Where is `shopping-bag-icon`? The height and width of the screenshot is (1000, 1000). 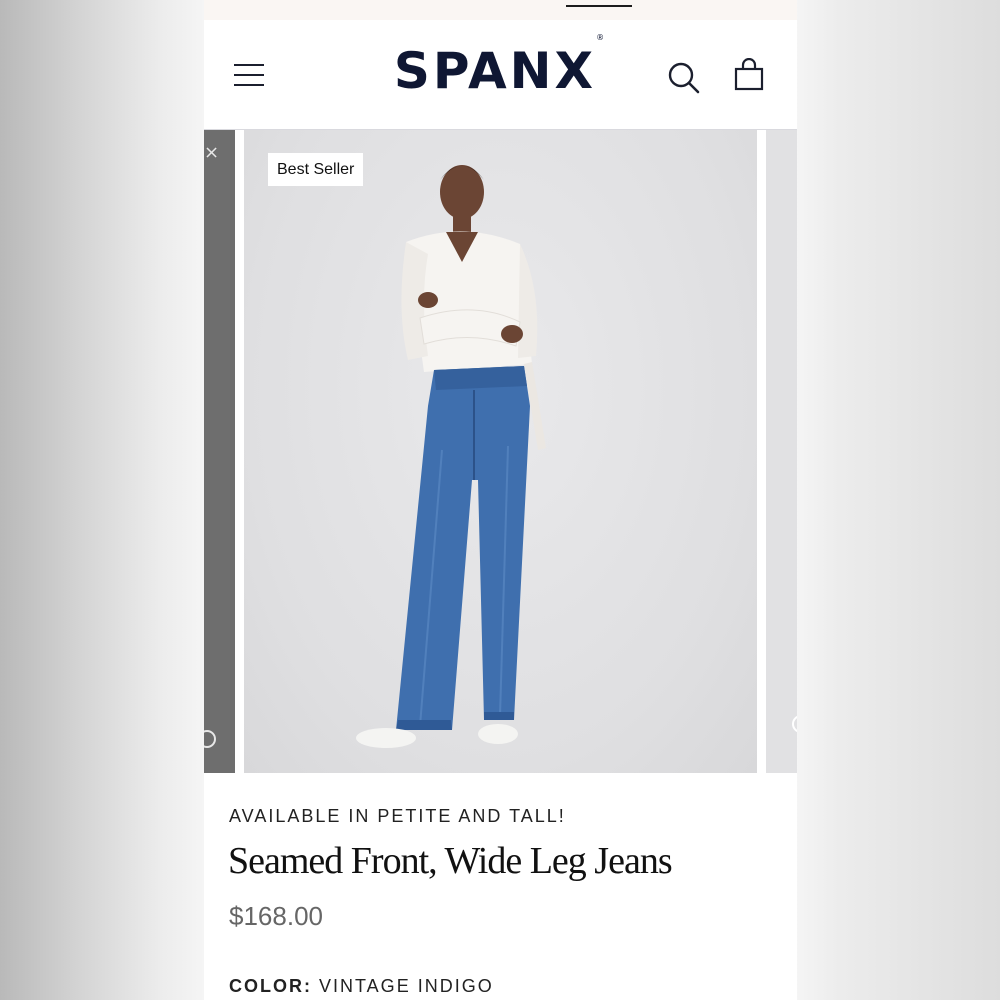 shopping-bag-icon is located at coordinates (750, 75).